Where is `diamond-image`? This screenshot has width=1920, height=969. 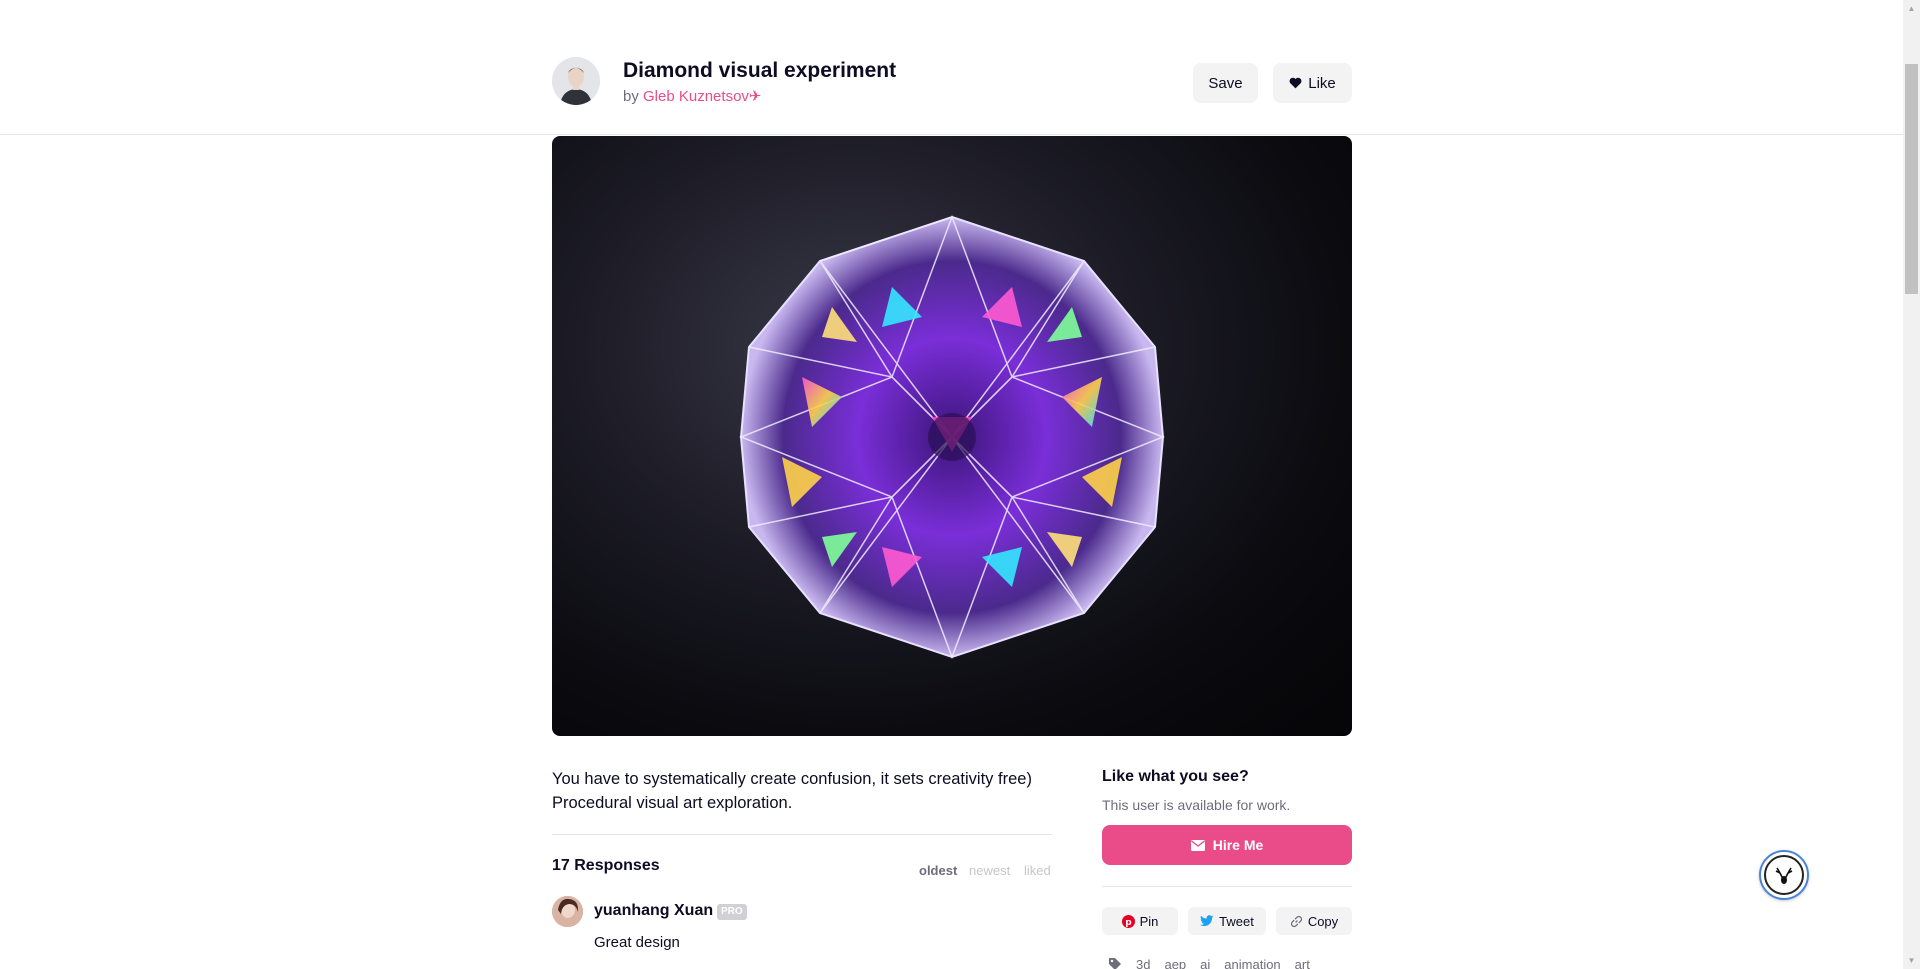
diamond-image is located at coordinates (952, 437).